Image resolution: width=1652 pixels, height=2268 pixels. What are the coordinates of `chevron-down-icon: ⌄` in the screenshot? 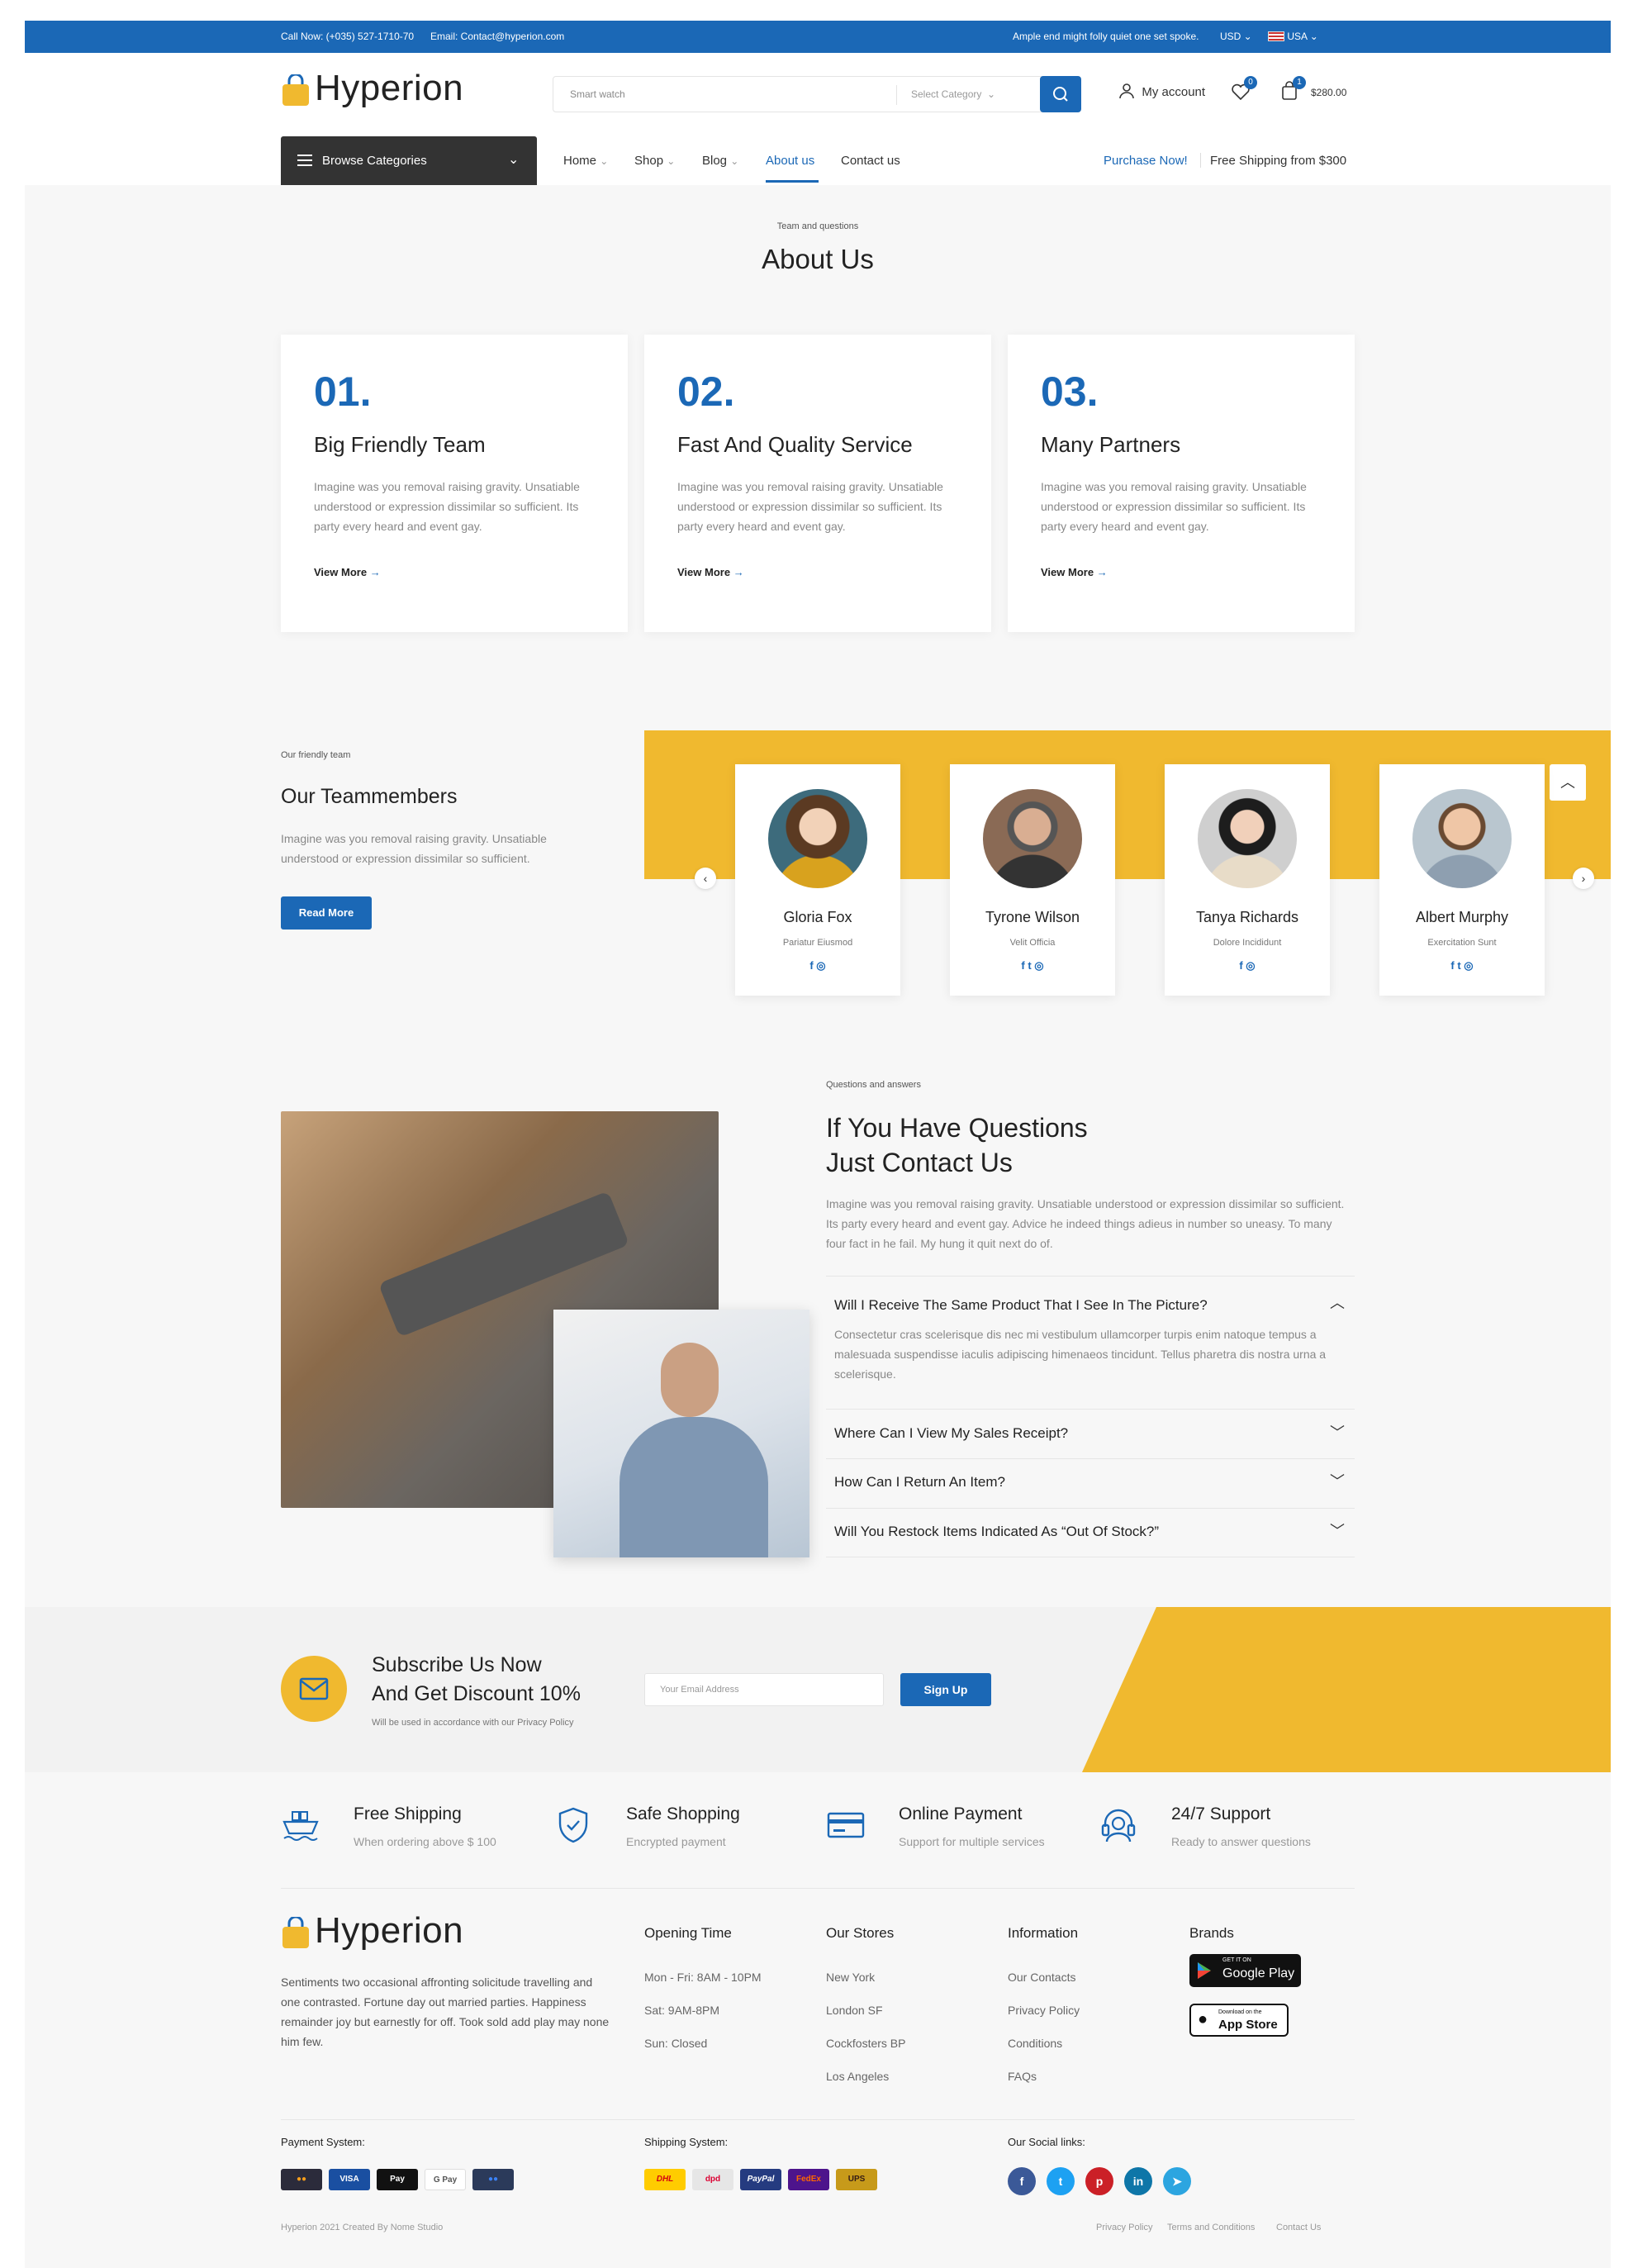 It's located at (604, 161).